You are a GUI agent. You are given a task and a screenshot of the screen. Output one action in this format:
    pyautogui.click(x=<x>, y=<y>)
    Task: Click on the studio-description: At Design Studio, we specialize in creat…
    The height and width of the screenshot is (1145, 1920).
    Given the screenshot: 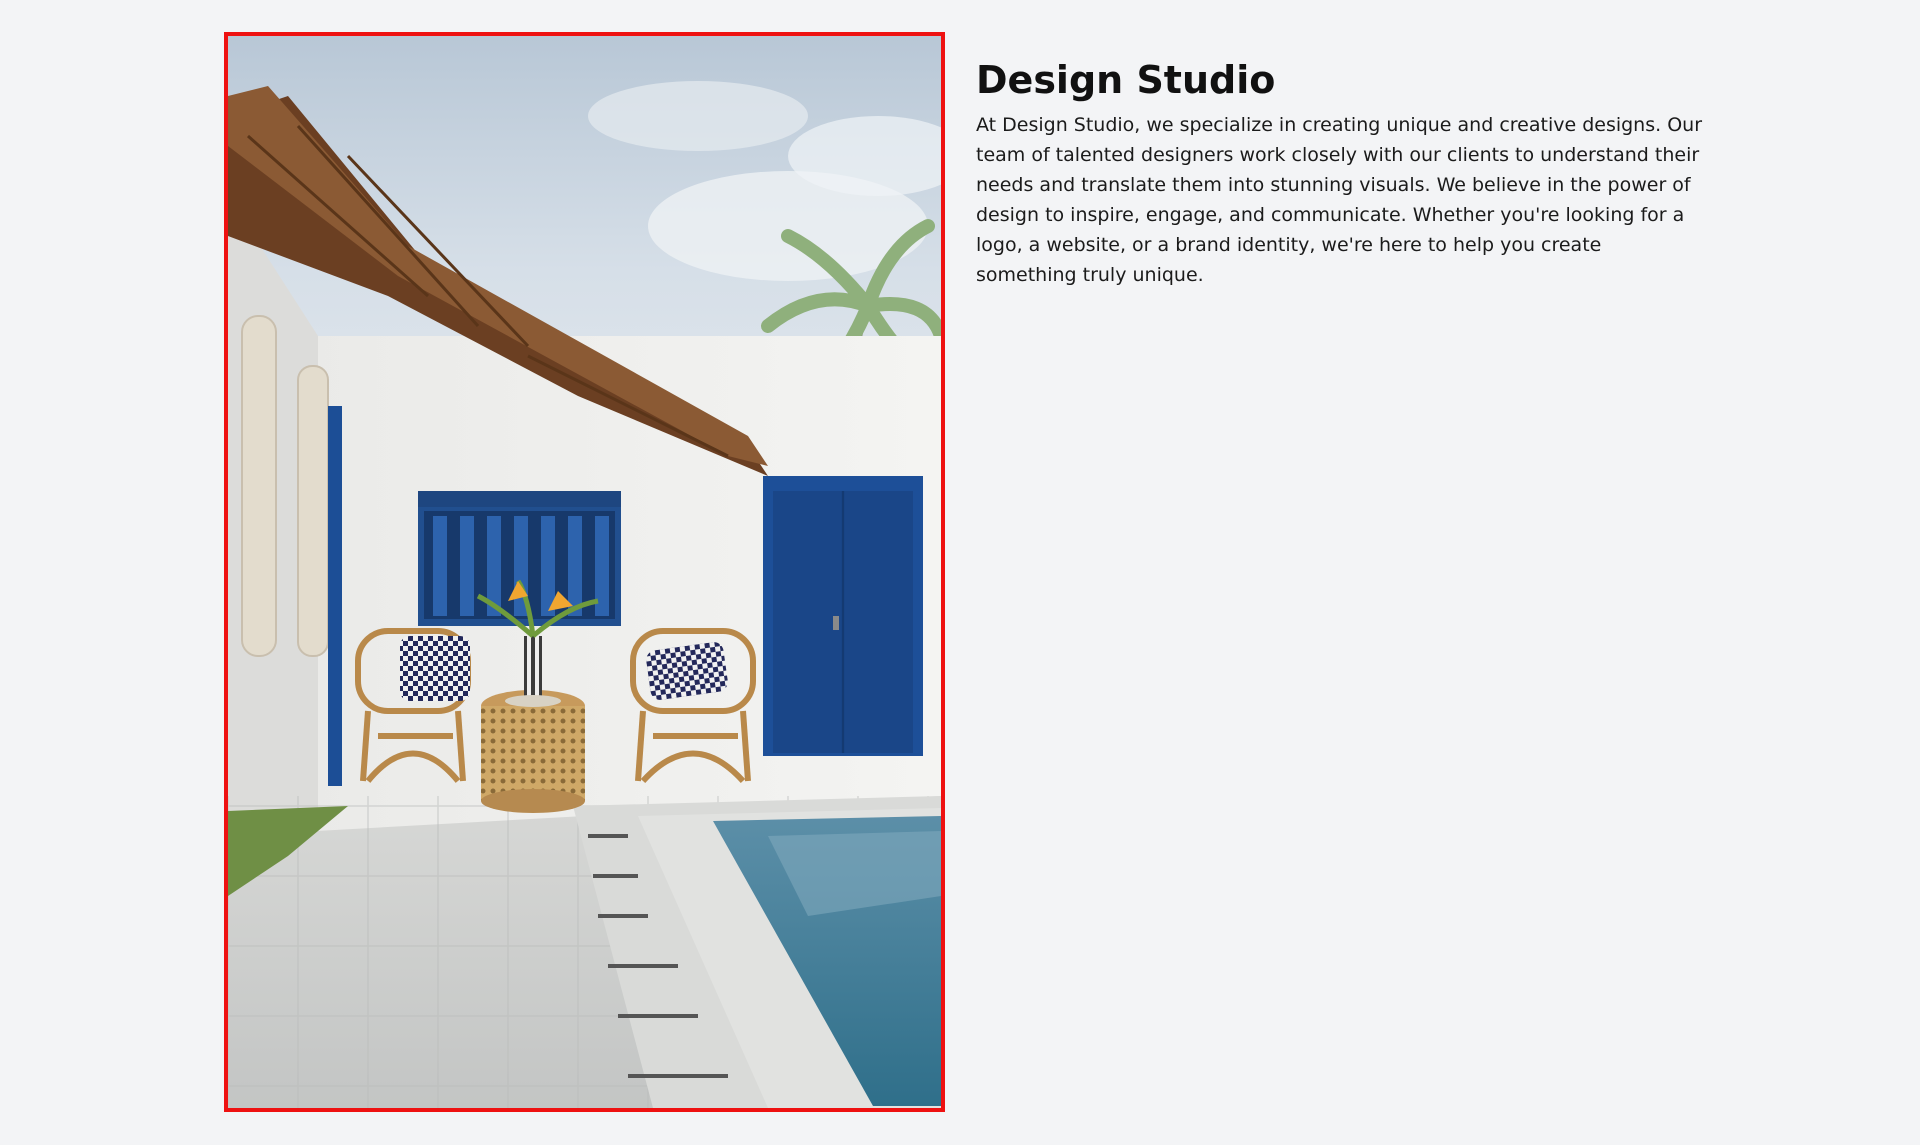 What is the action you would take?
    pyautogui.click(x=1339, y=200)
    